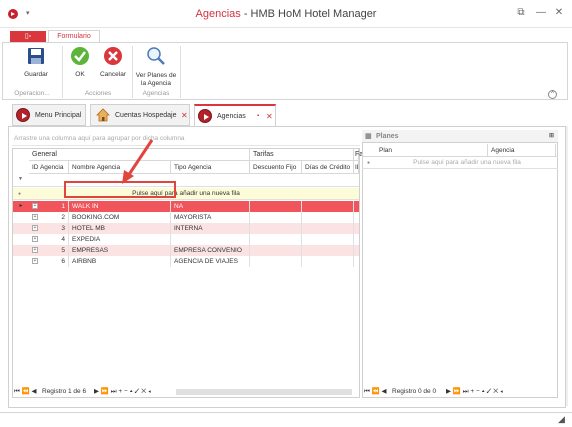  What do you see at coordinates (258, 116) in the screenshot?
I see `pin-tab-icon: ▪` at bounding box center [258, 116].